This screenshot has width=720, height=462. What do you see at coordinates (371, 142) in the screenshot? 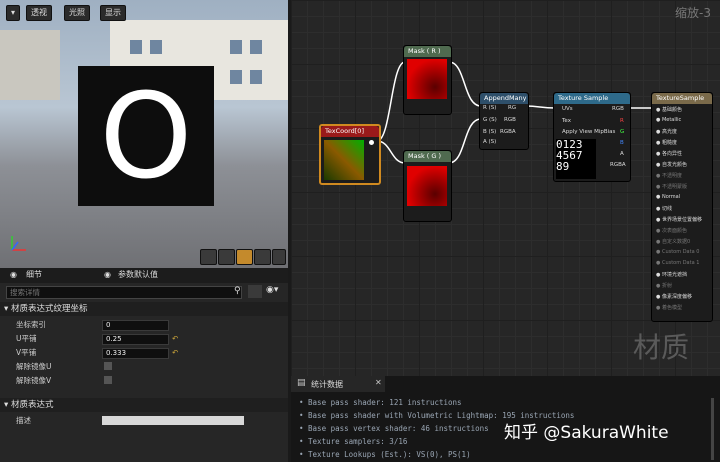
I see `output-pin` at bounding box center [371, 142].